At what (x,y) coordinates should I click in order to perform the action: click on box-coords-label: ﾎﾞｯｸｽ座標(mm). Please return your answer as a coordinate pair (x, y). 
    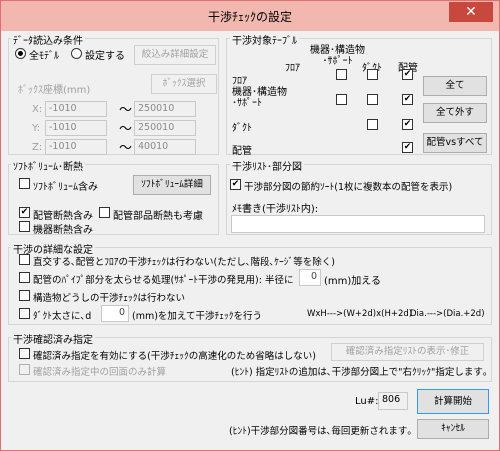
    Looking at the image, I should click on (54, 90).